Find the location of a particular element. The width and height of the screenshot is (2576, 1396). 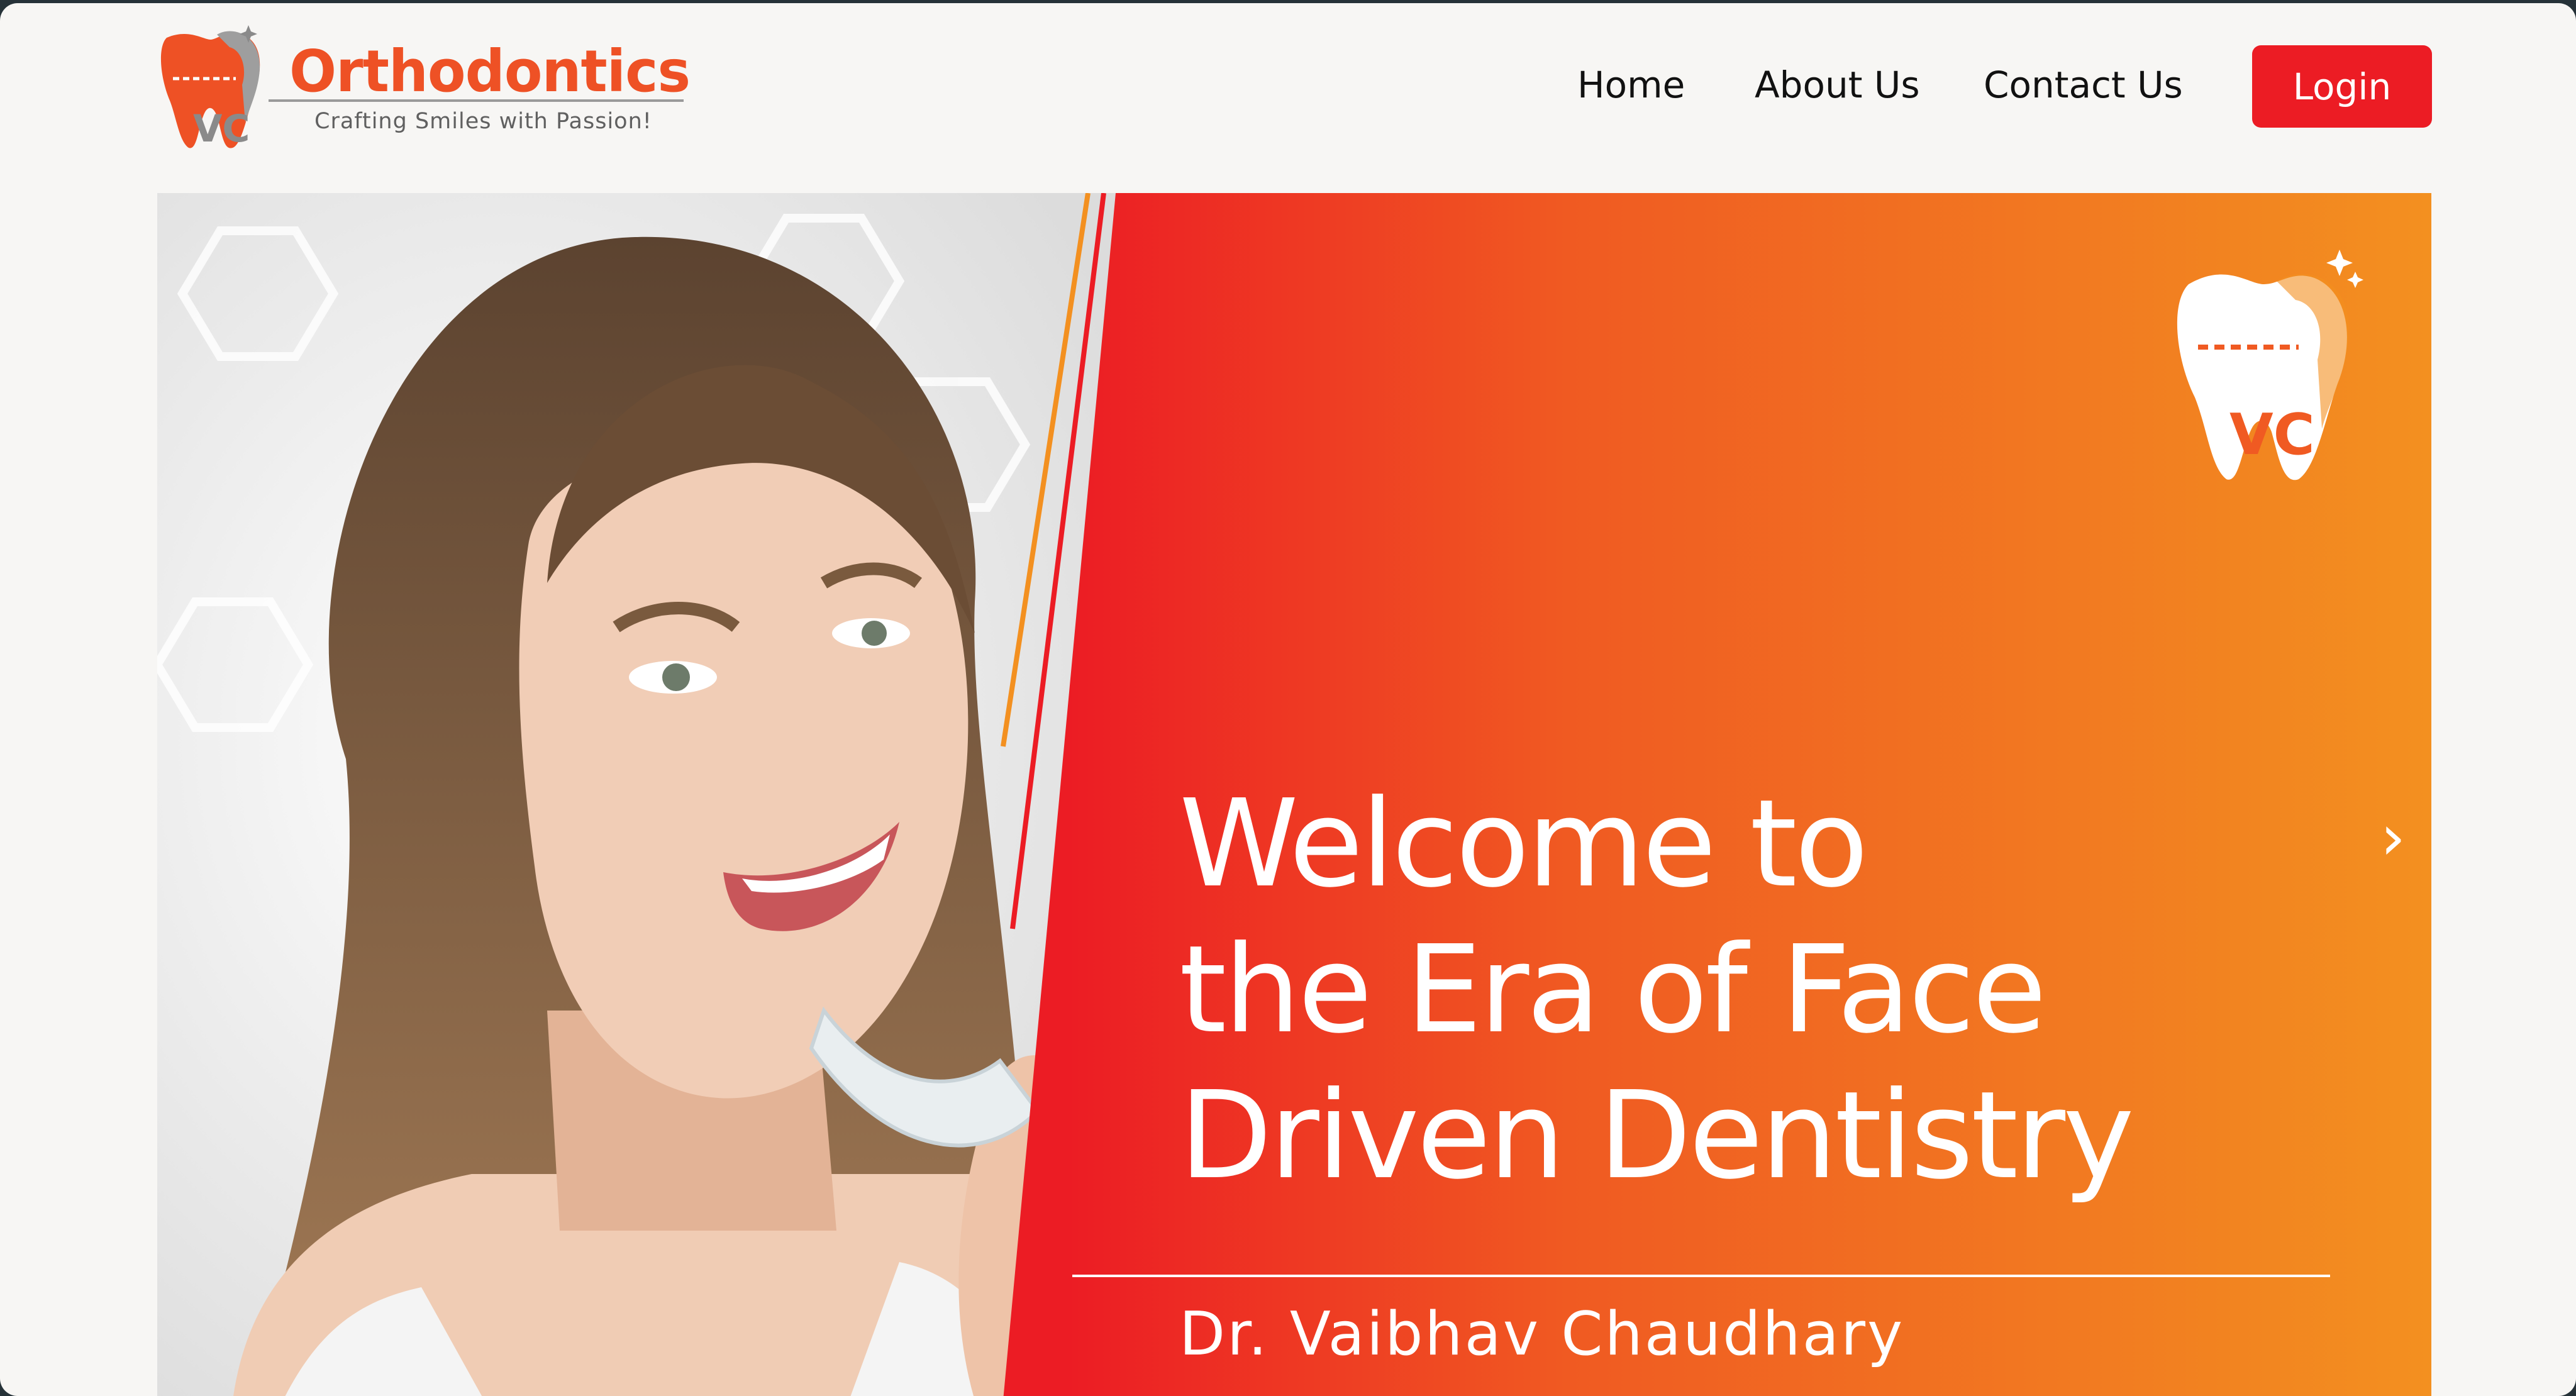

chevron-right-icon: › is located at coordinates (2393, 837).